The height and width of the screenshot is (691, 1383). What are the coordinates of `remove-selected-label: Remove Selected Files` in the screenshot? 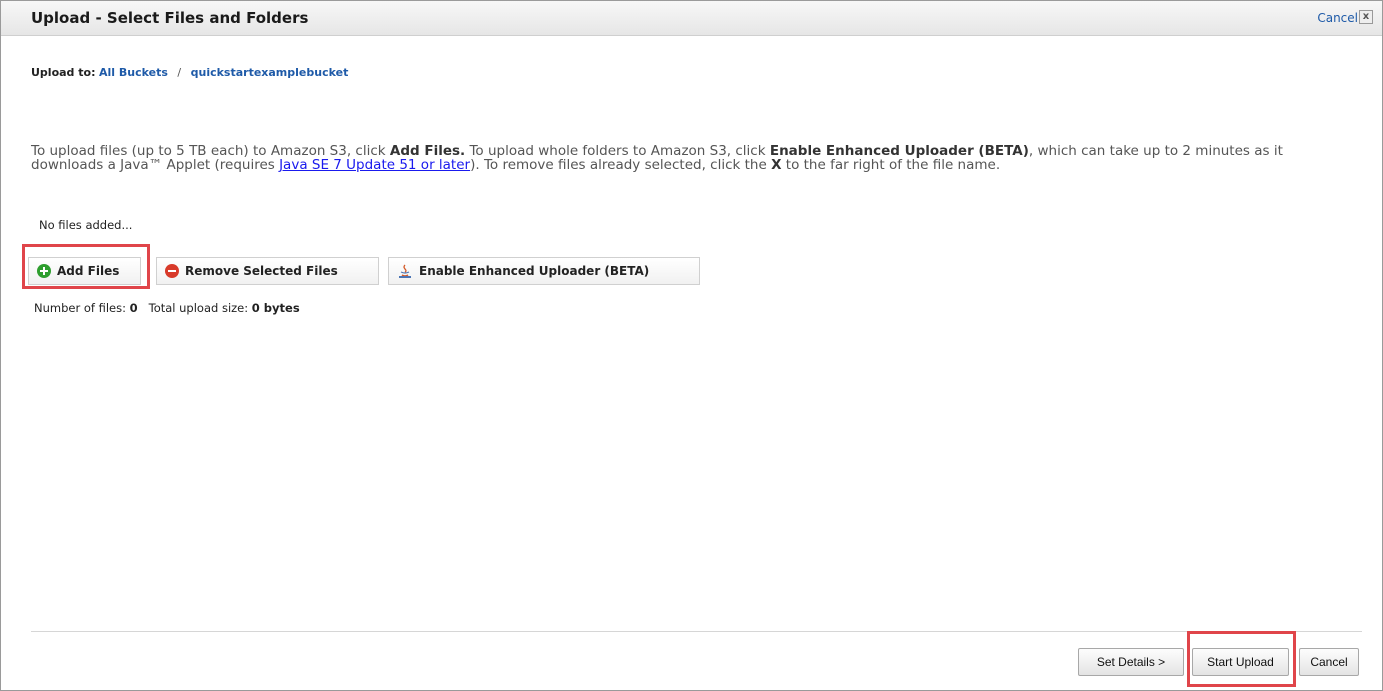 It's located at (261, 271).